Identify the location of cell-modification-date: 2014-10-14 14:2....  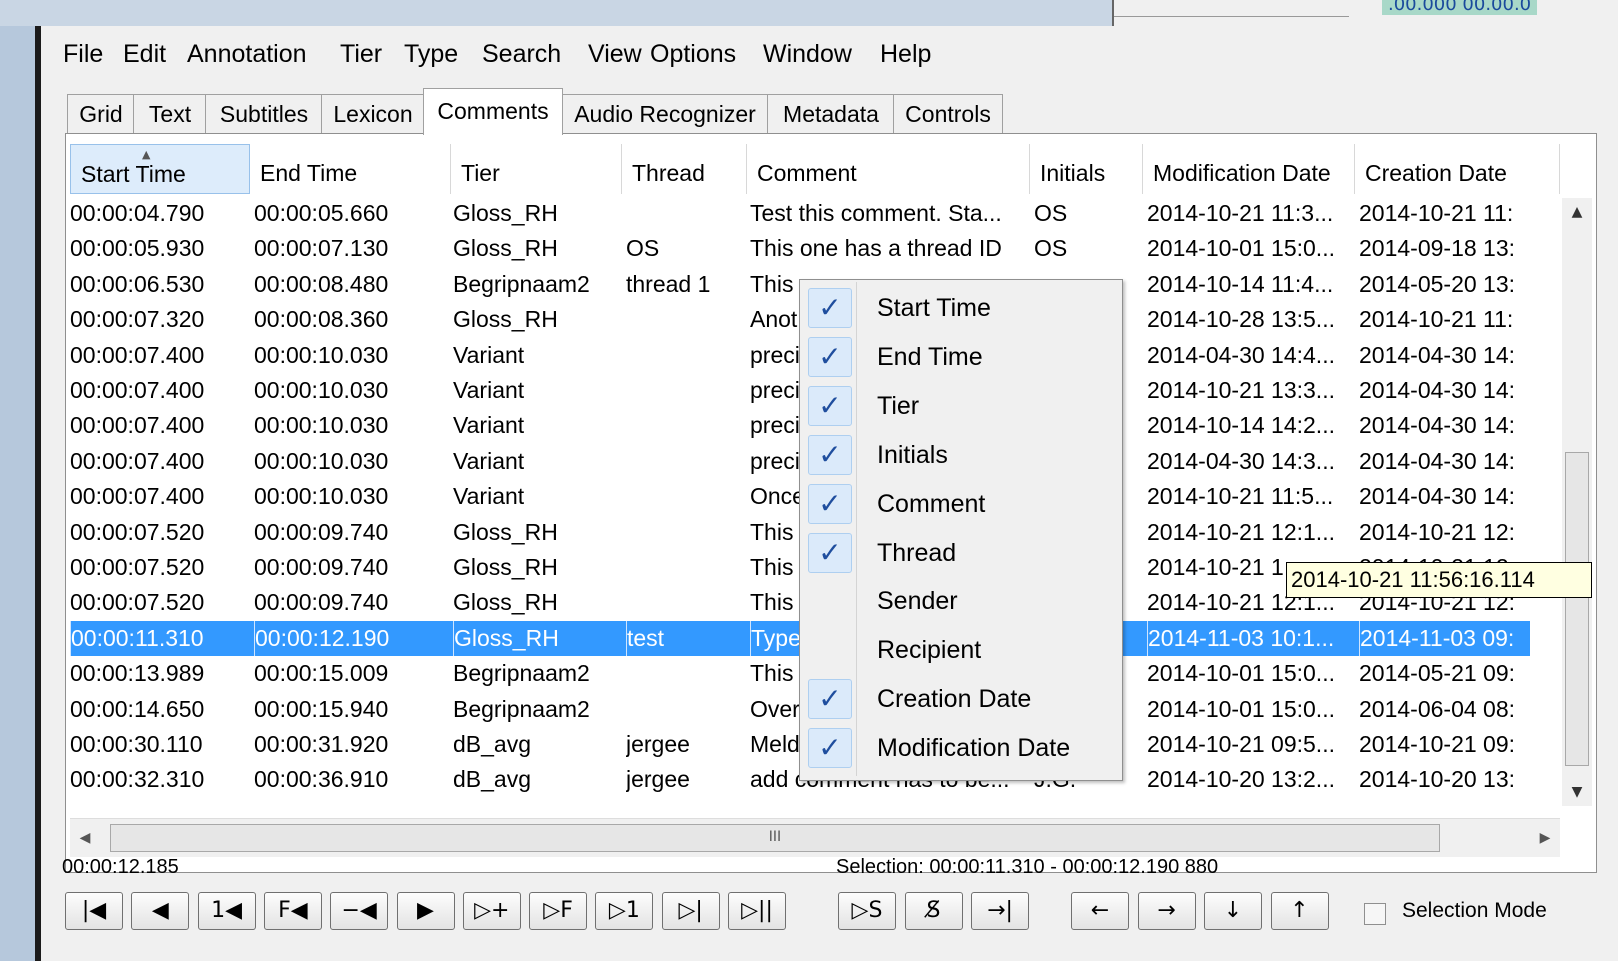
(1241, 425).